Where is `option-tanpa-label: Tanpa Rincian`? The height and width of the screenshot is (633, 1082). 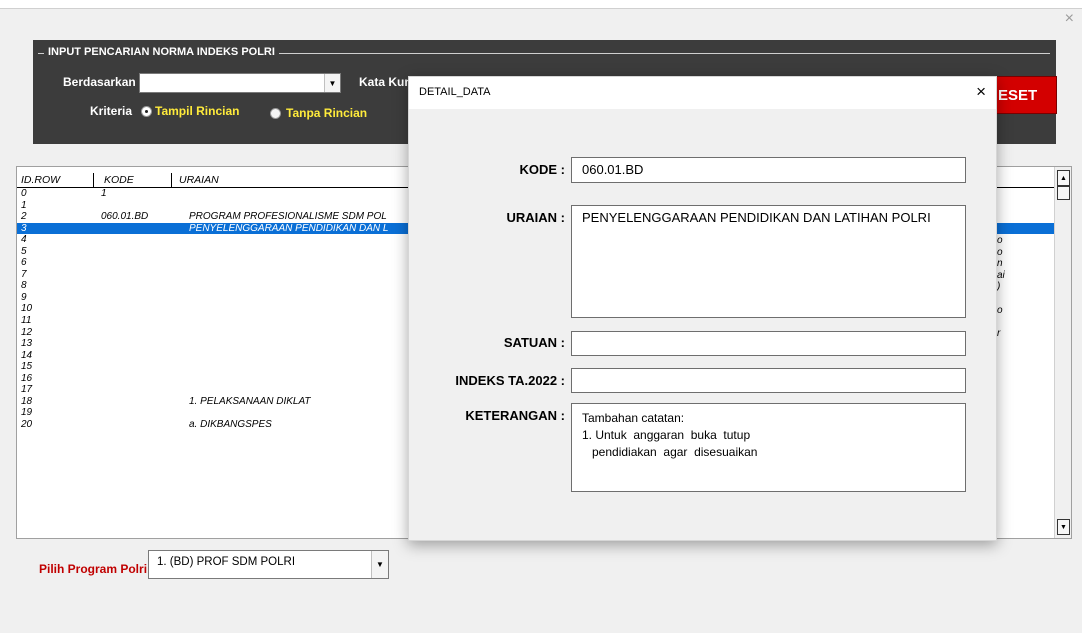 option-tanpa-label: Tanpa Rincian is located at coordinates (327, 113).